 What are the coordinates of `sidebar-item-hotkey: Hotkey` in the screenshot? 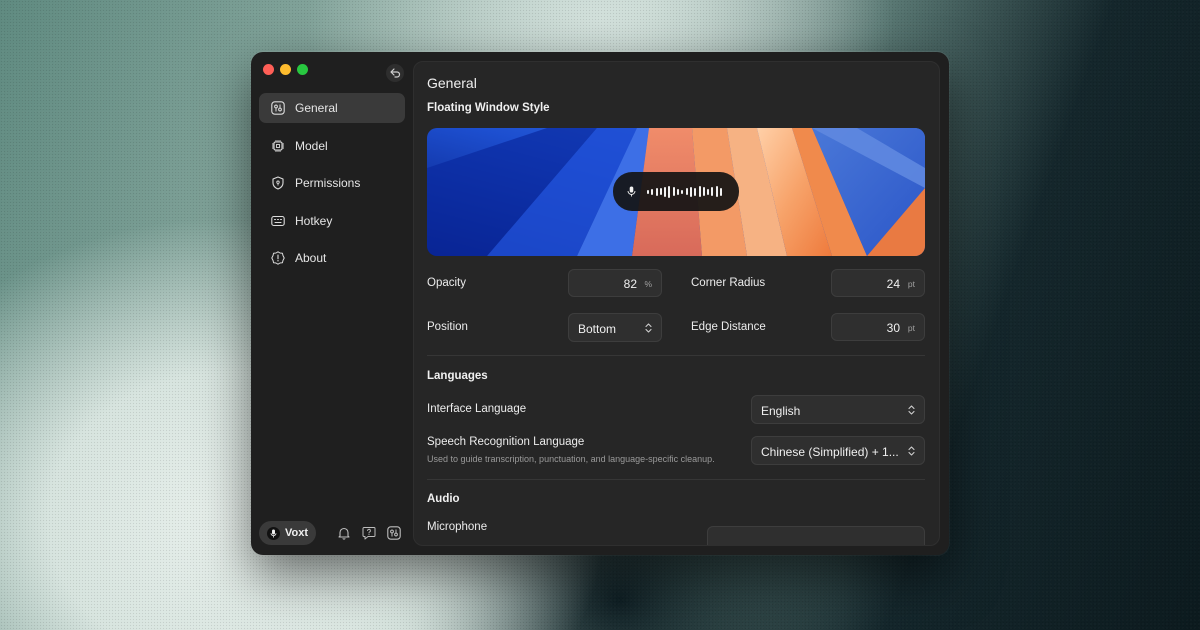 It's located at (332, 221).